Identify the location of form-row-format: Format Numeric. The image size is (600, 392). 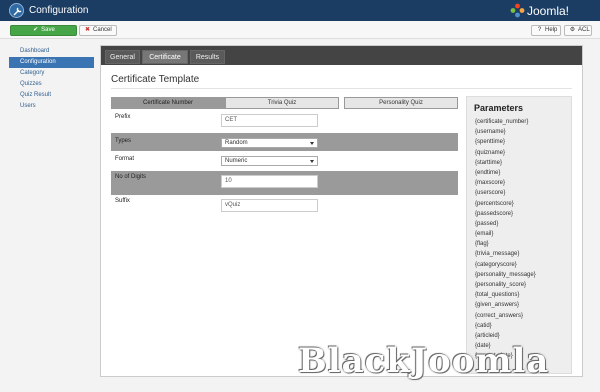
(284, 161).